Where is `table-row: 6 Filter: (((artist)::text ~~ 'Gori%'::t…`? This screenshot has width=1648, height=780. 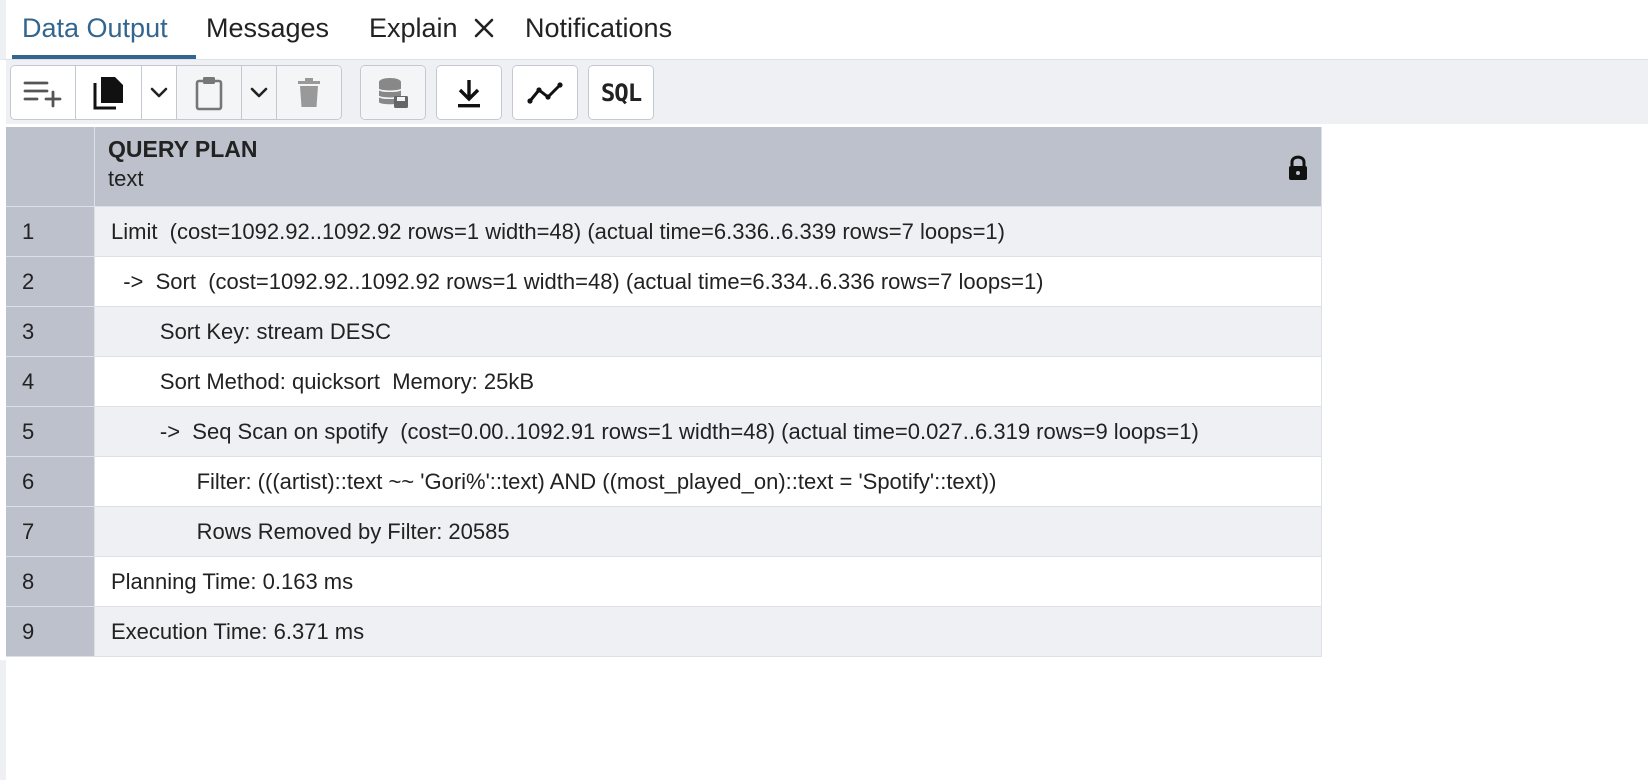
table-row: 6 Filter: (((artist)::text ~~ 'Gori%'::t… is located at coordinates (663, 482).